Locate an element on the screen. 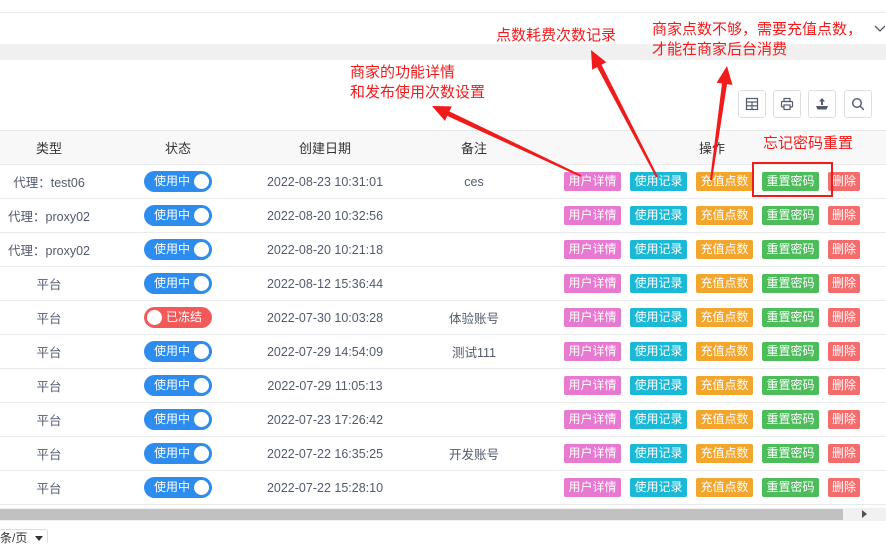 The height and width of the screenshot is (545, 886). annotation-line: 才能在商家后台消费 is located at coordinates (720, 49).